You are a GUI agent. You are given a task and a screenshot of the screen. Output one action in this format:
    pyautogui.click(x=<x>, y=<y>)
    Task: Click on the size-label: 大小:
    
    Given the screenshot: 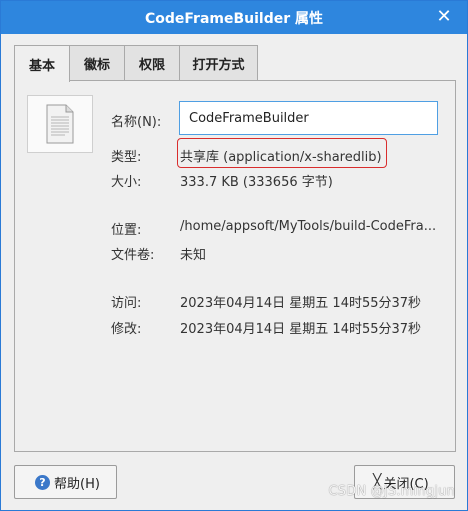 What is the action you would take?
    pyautogui.click(x=126, y=182)
    